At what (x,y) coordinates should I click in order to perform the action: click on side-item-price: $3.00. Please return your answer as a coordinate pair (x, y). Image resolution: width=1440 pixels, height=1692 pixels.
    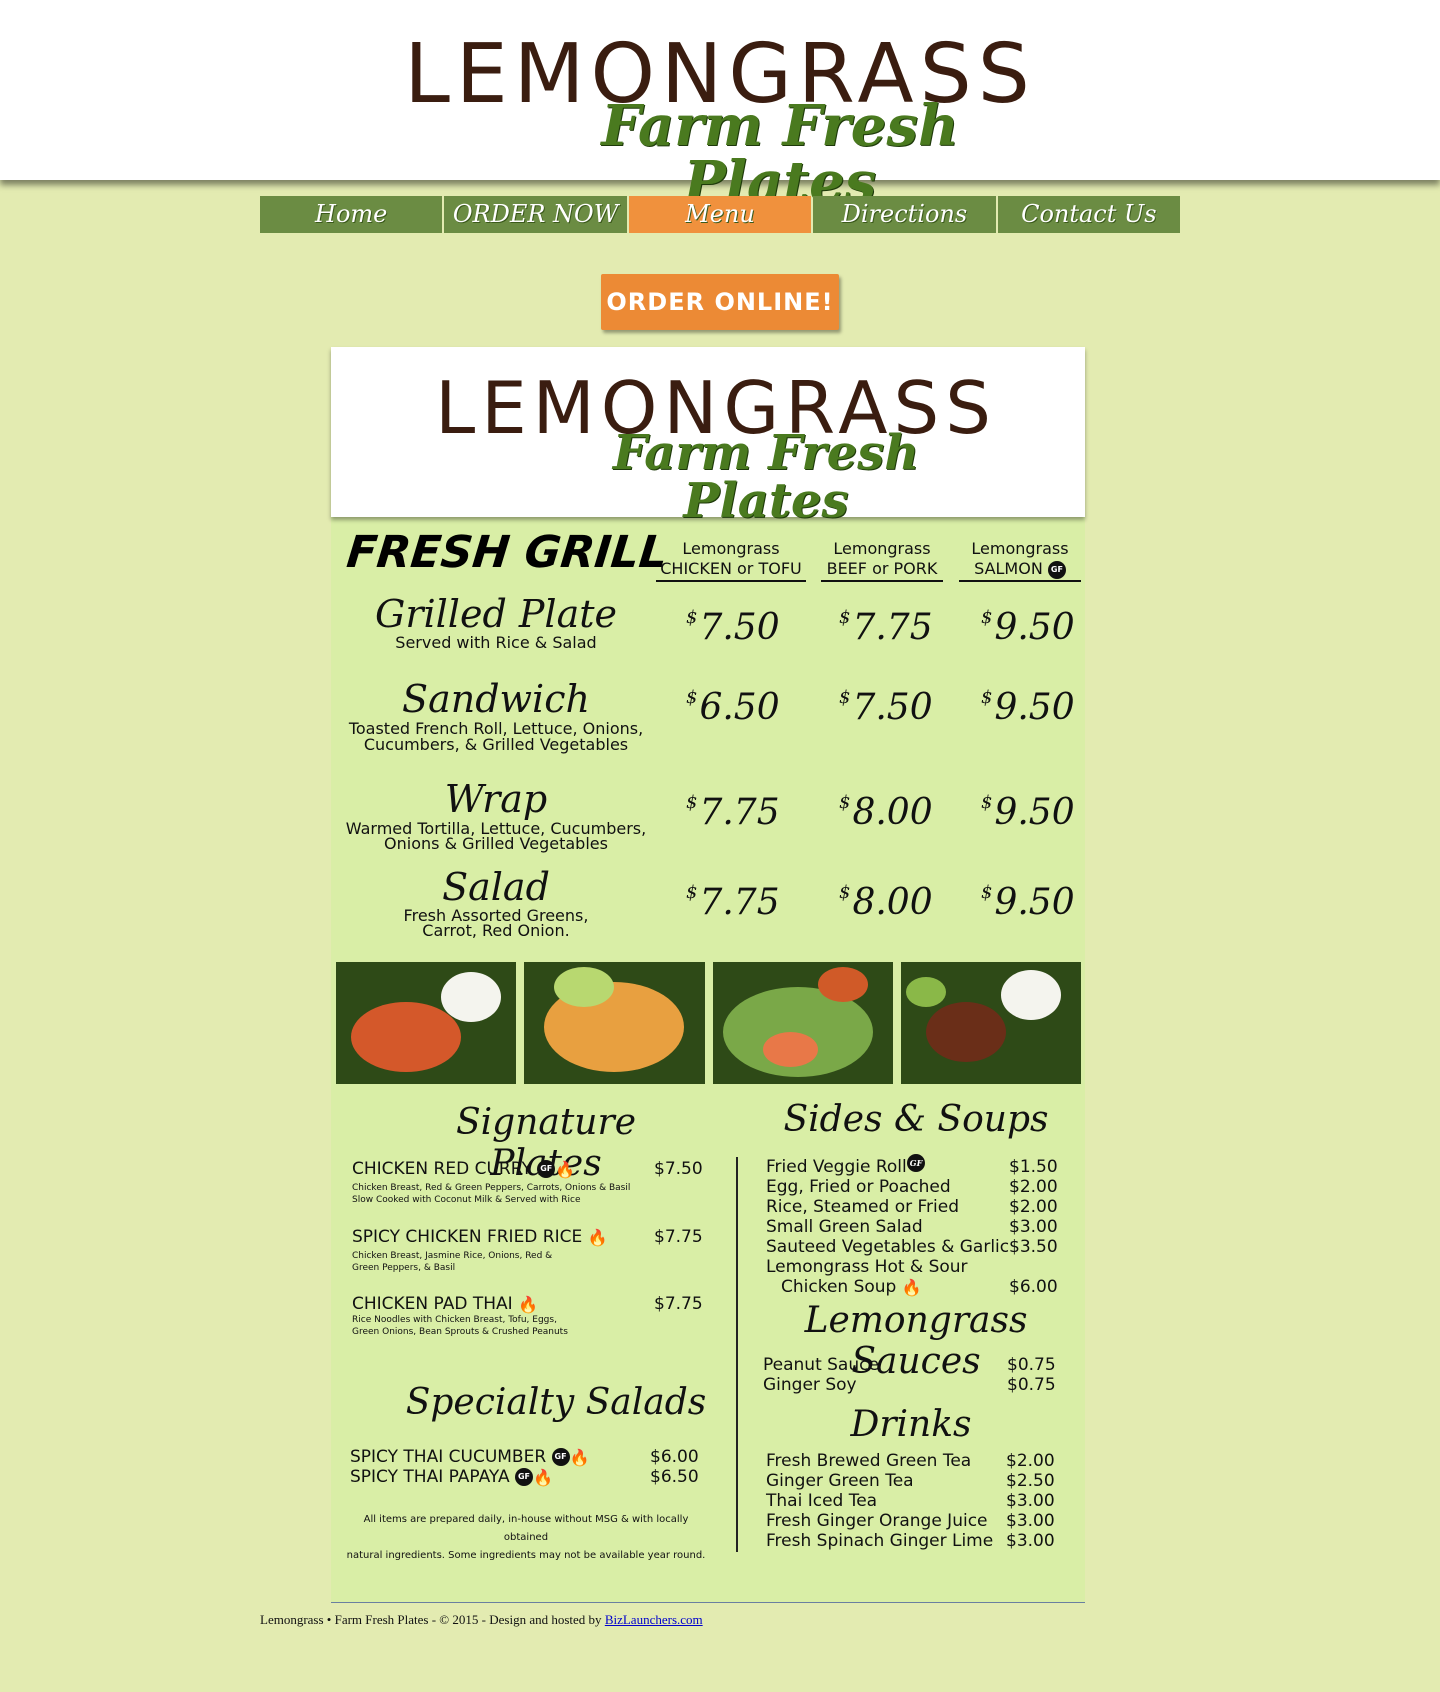
    Looking at the image, I should click on (1033, 1227).